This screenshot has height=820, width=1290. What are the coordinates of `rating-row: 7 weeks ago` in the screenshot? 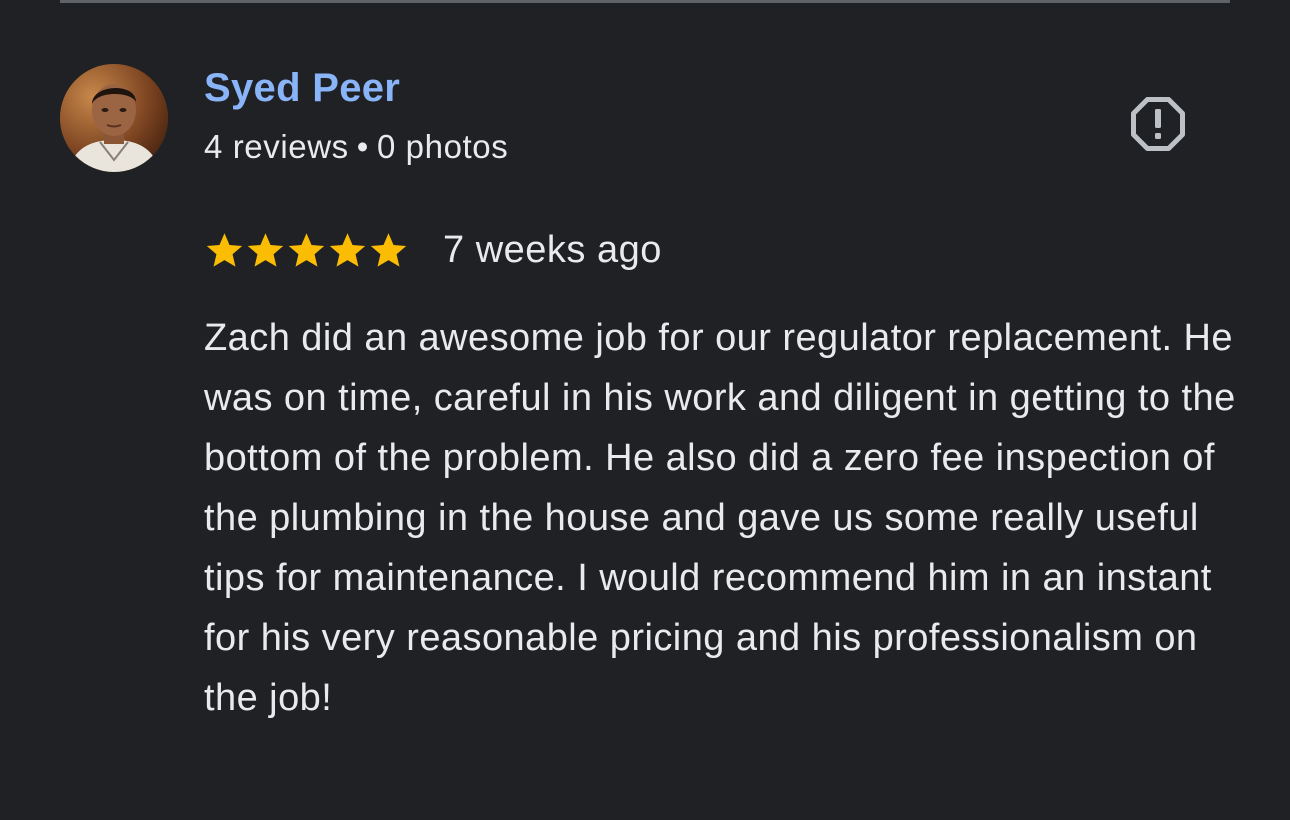 It's located at (433, 250).